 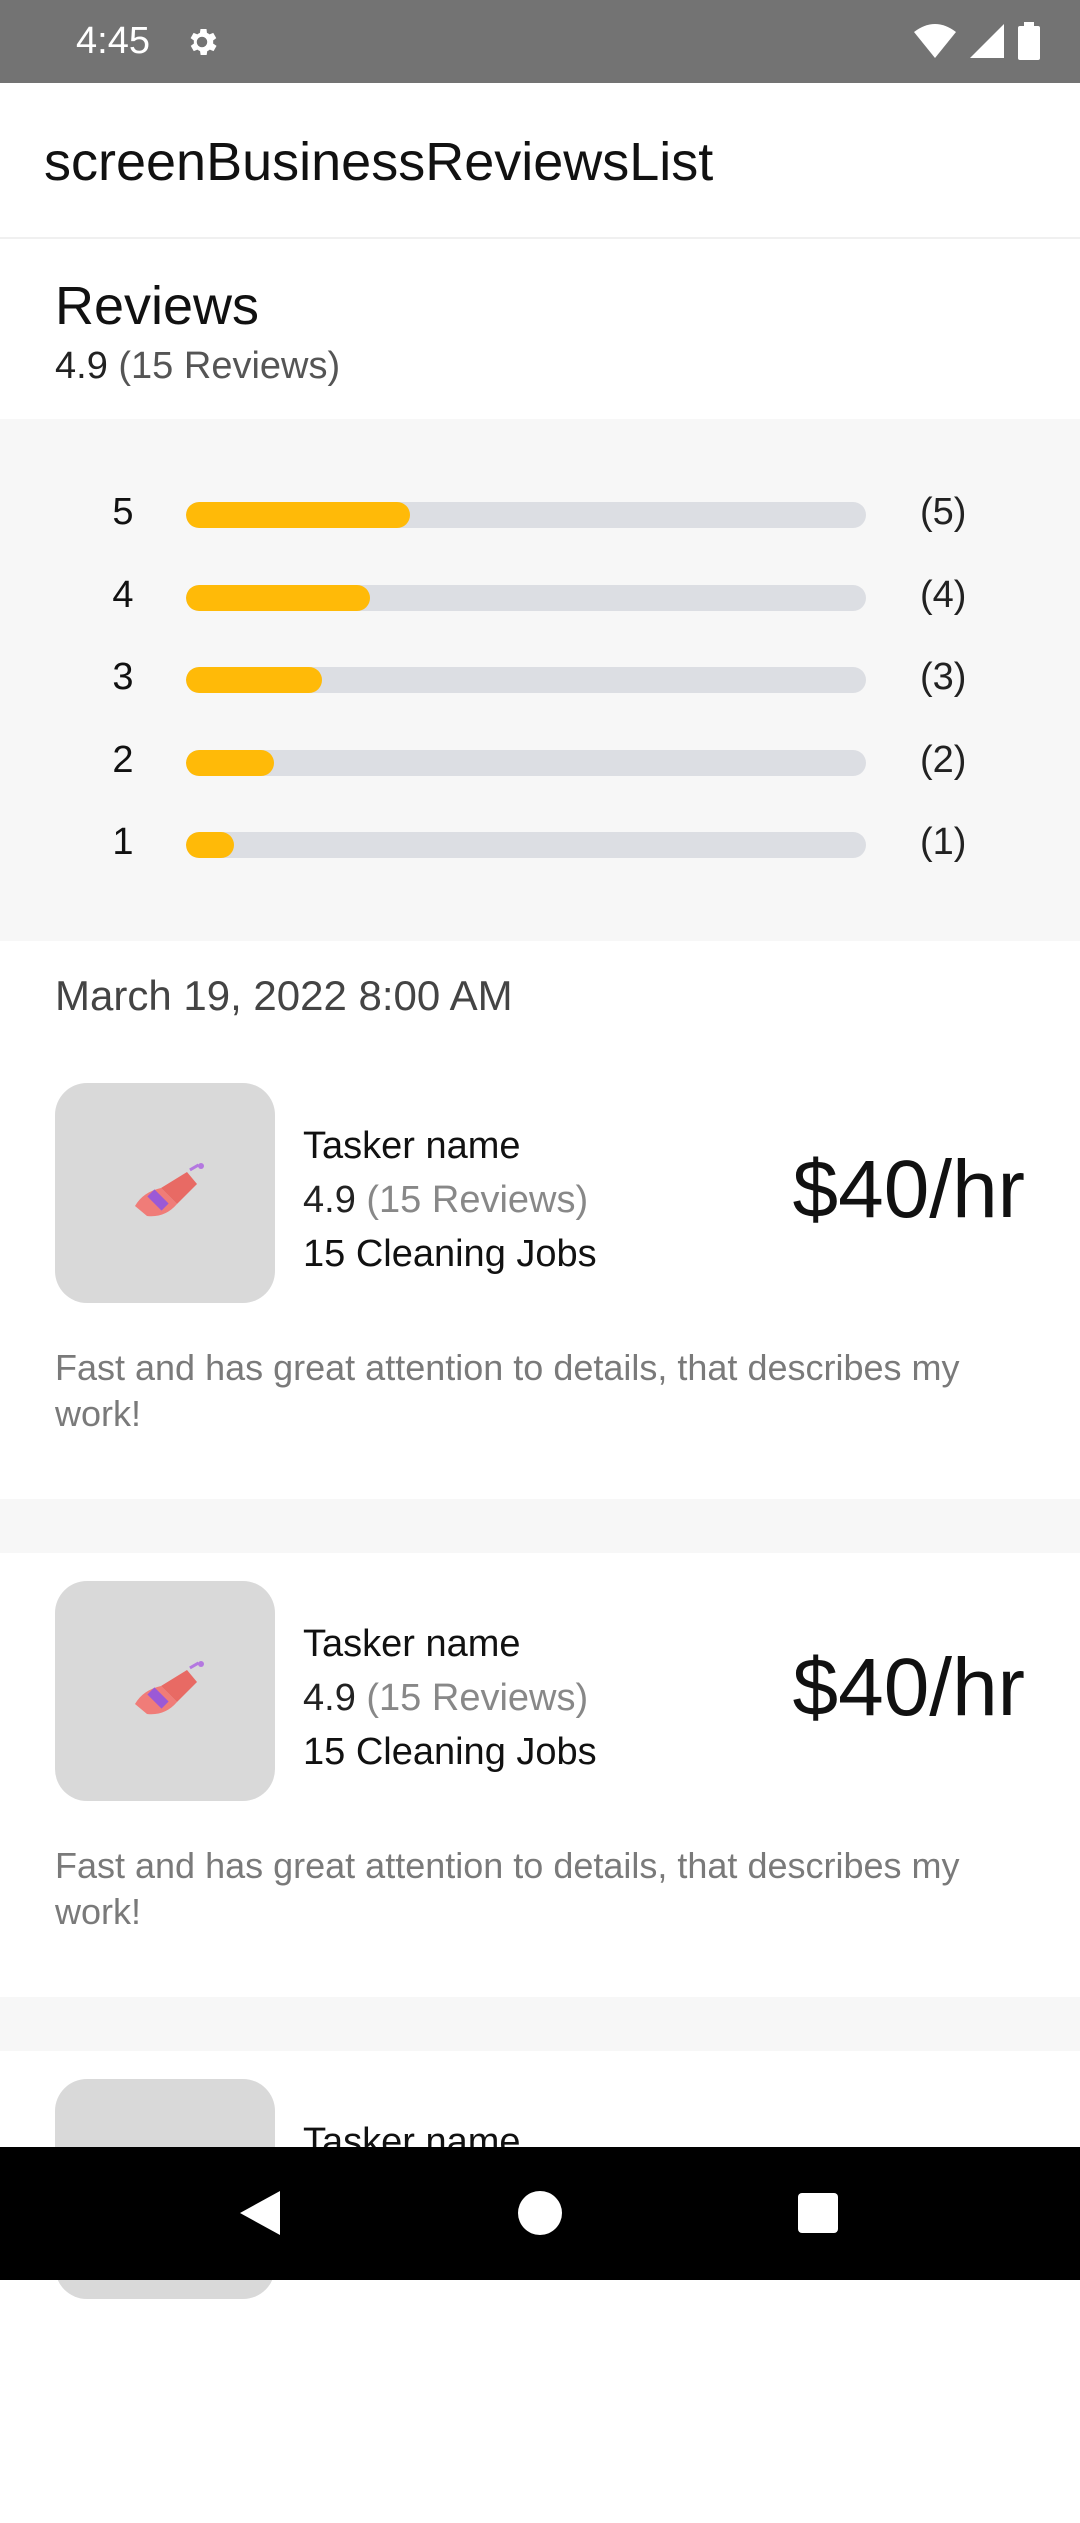 What do you see at coordinates (123, 677) in the screenshot?
I see `rating-star-label: 3` at bounding box center [123, 677].